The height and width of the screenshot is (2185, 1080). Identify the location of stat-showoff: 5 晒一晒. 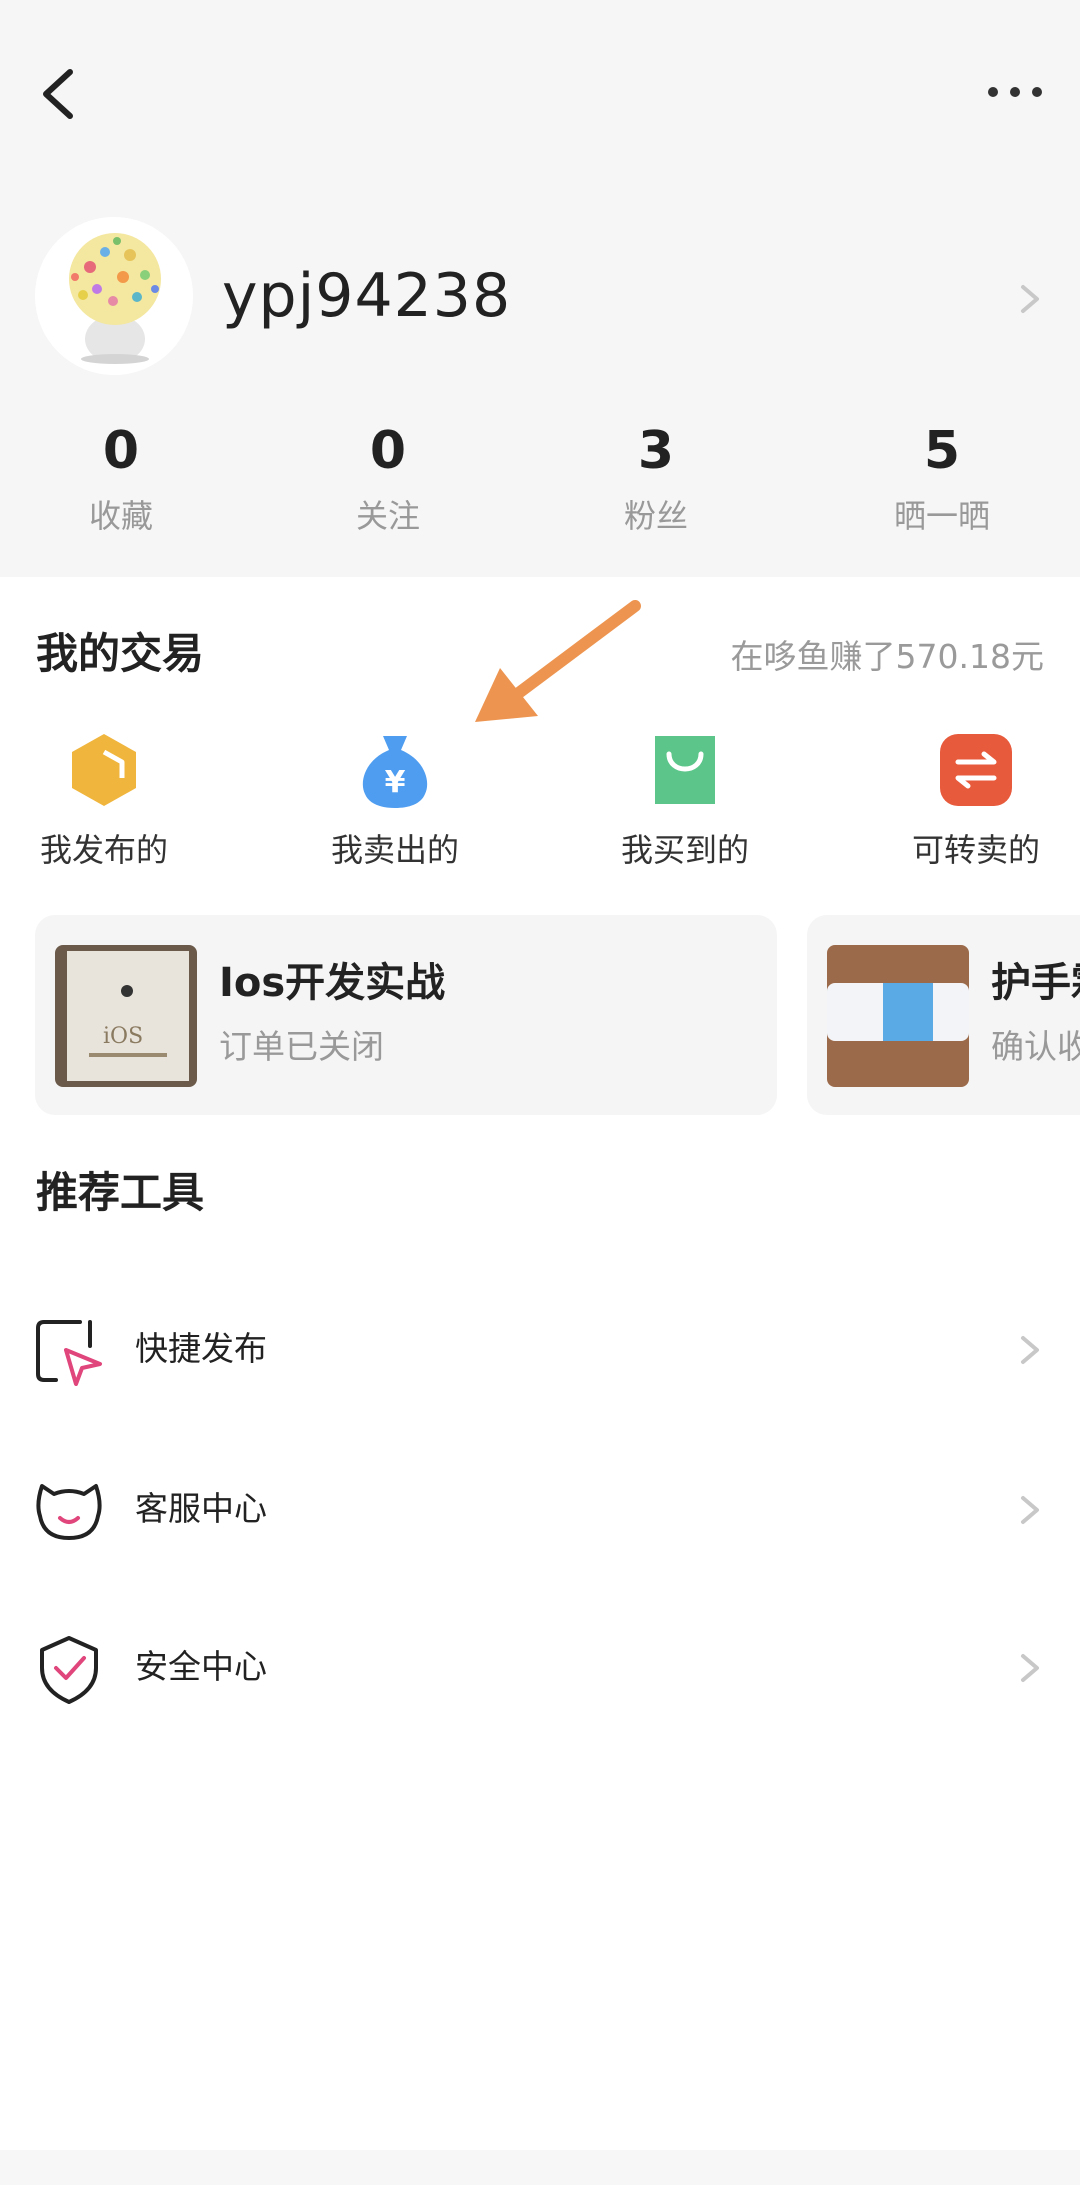
(942, 477).